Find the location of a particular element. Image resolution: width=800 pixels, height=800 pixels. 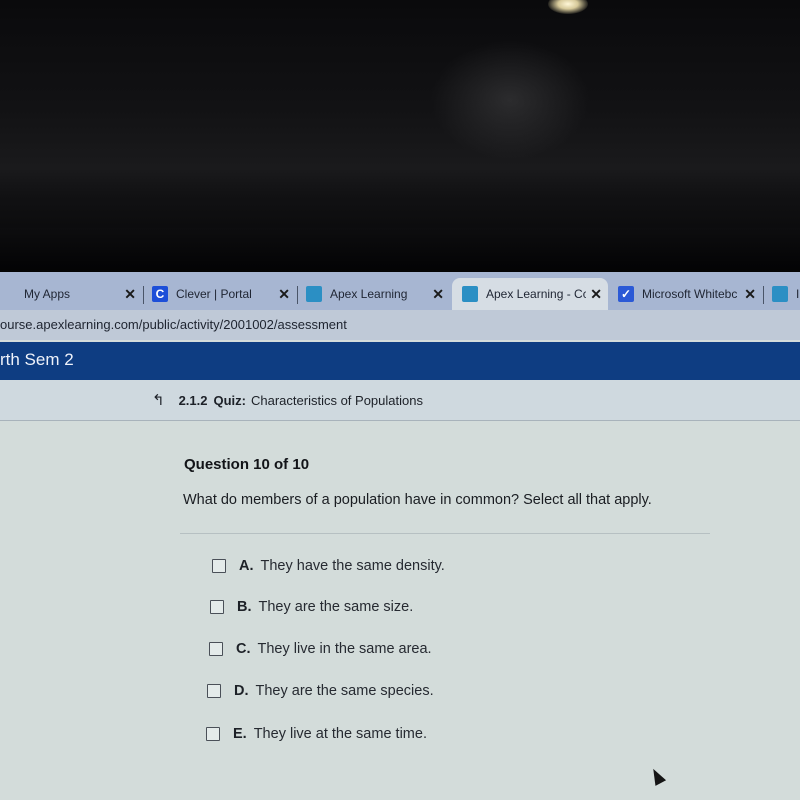

option-a: A. They have the same density. is located at coordinates (328, 566).